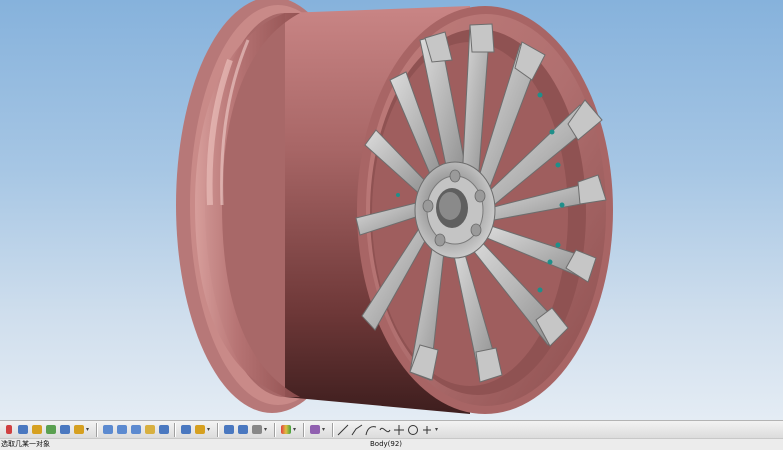  What do you see at coordinates (135, 429) in the screenshot?
I see `view-right-icon` at bounding box center [135, 429].